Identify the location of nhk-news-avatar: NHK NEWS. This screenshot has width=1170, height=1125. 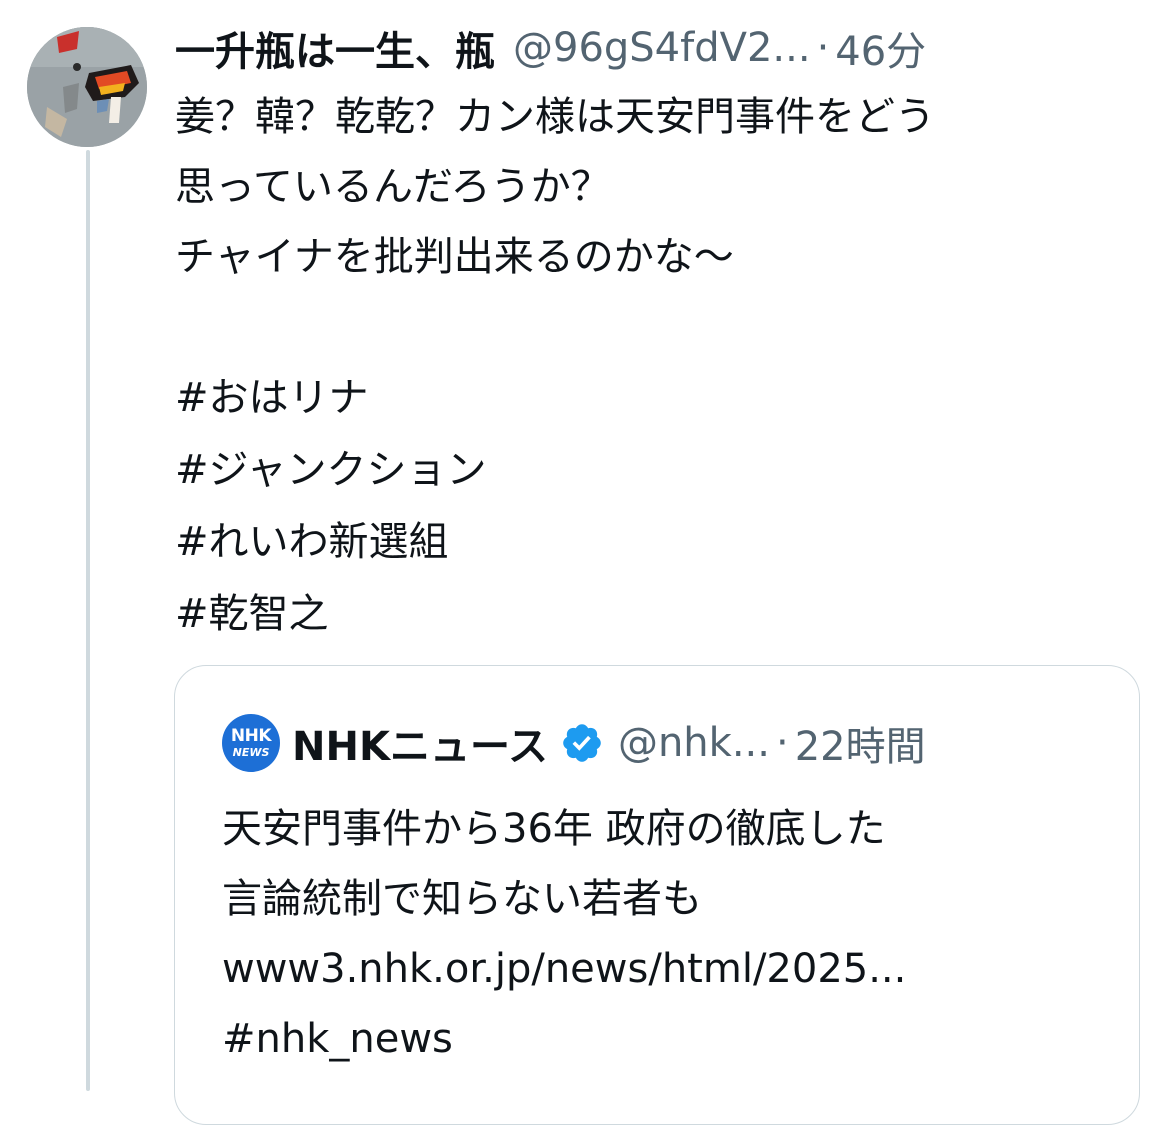
(251, 743).